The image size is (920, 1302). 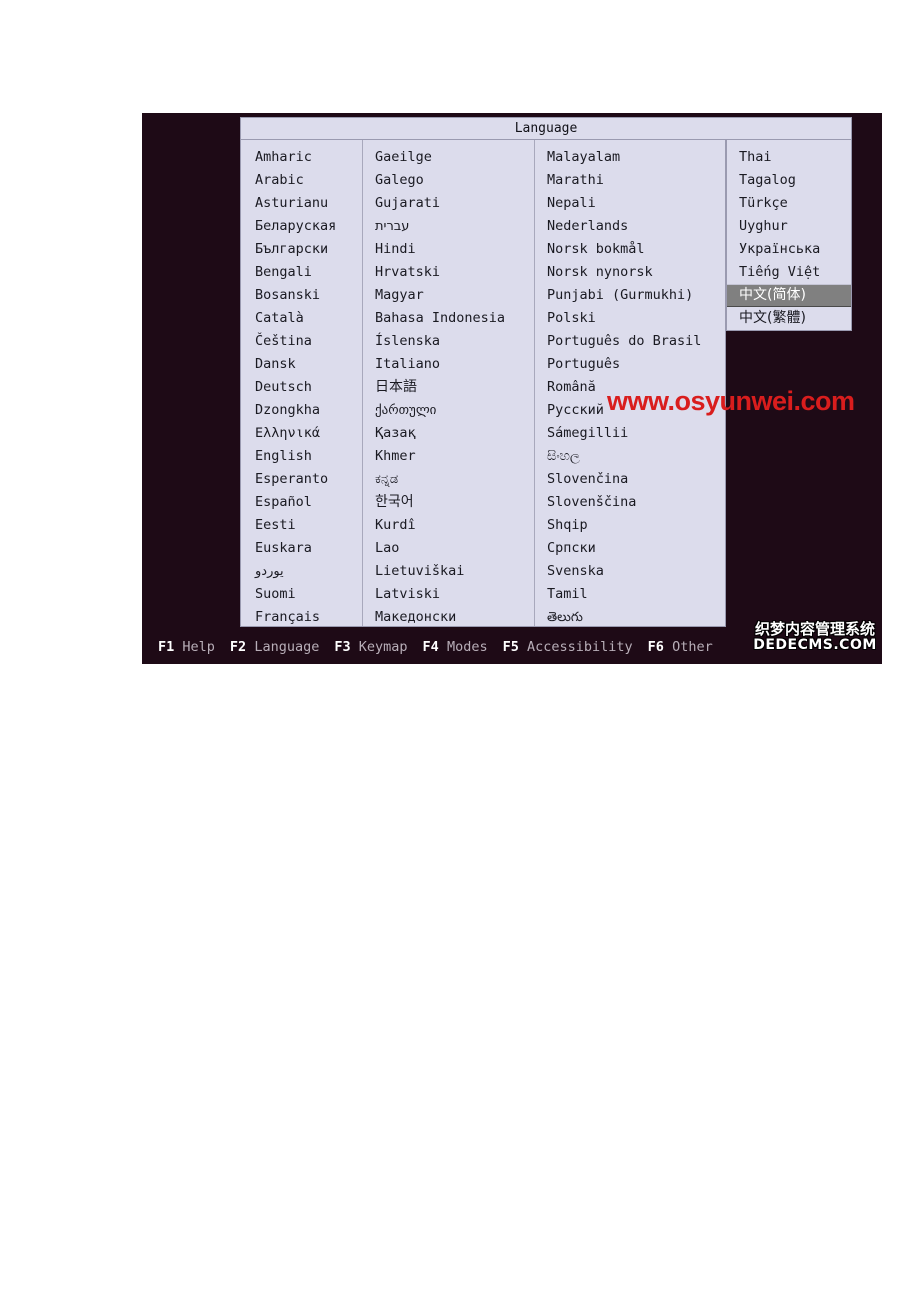 What do you see at coordinates (630, 571) in the screenshot?
I see `language-option: Svenska` at bounding box center [630, 571].